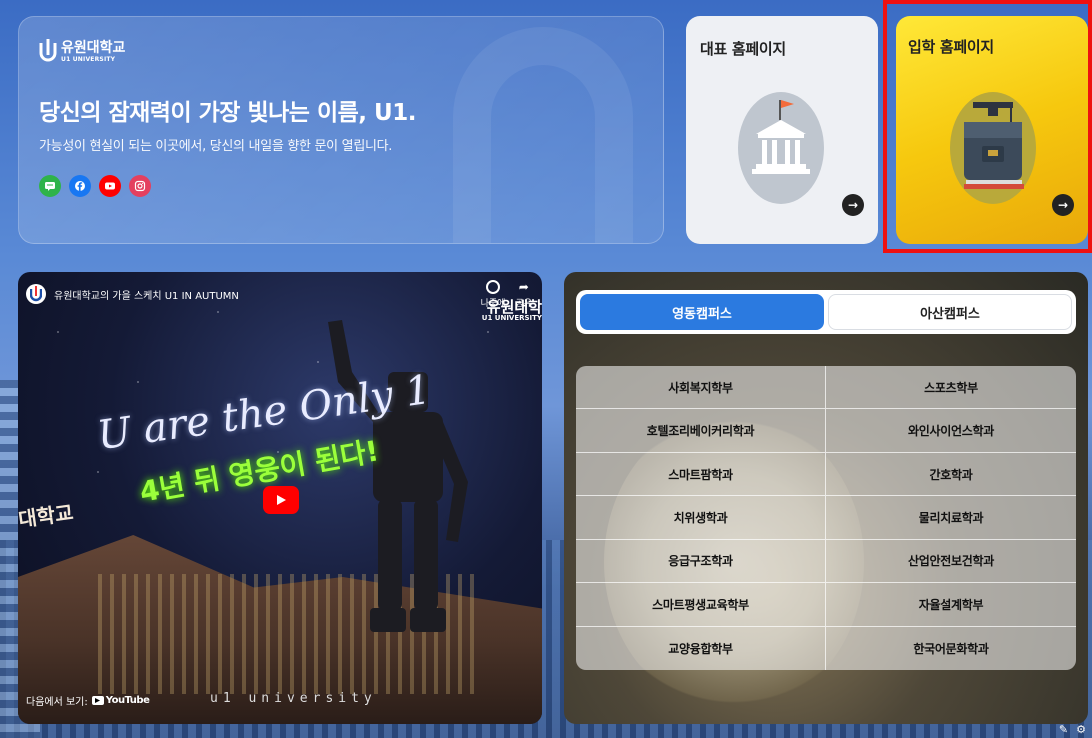  Describe the element at coordinates (781, 148) in the screenshot. I see `building-icon` at that location.